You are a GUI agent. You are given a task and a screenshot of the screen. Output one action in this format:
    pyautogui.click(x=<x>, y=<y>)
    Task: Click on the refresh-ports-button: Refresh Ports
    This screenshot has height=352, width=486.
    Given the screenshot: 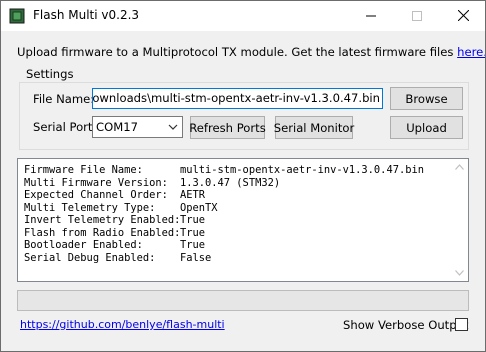 What is the action you would take?
    pyautogui.click(x=227, y=127)
    